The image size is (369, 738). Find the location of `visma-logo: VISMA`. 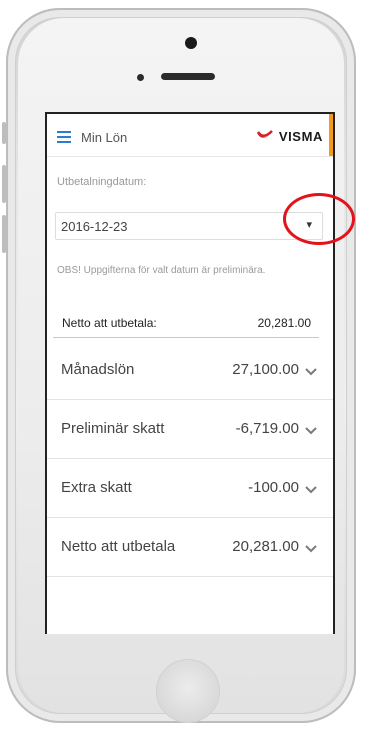

visma-logo: VISMA is located at coordinates (289, 136).